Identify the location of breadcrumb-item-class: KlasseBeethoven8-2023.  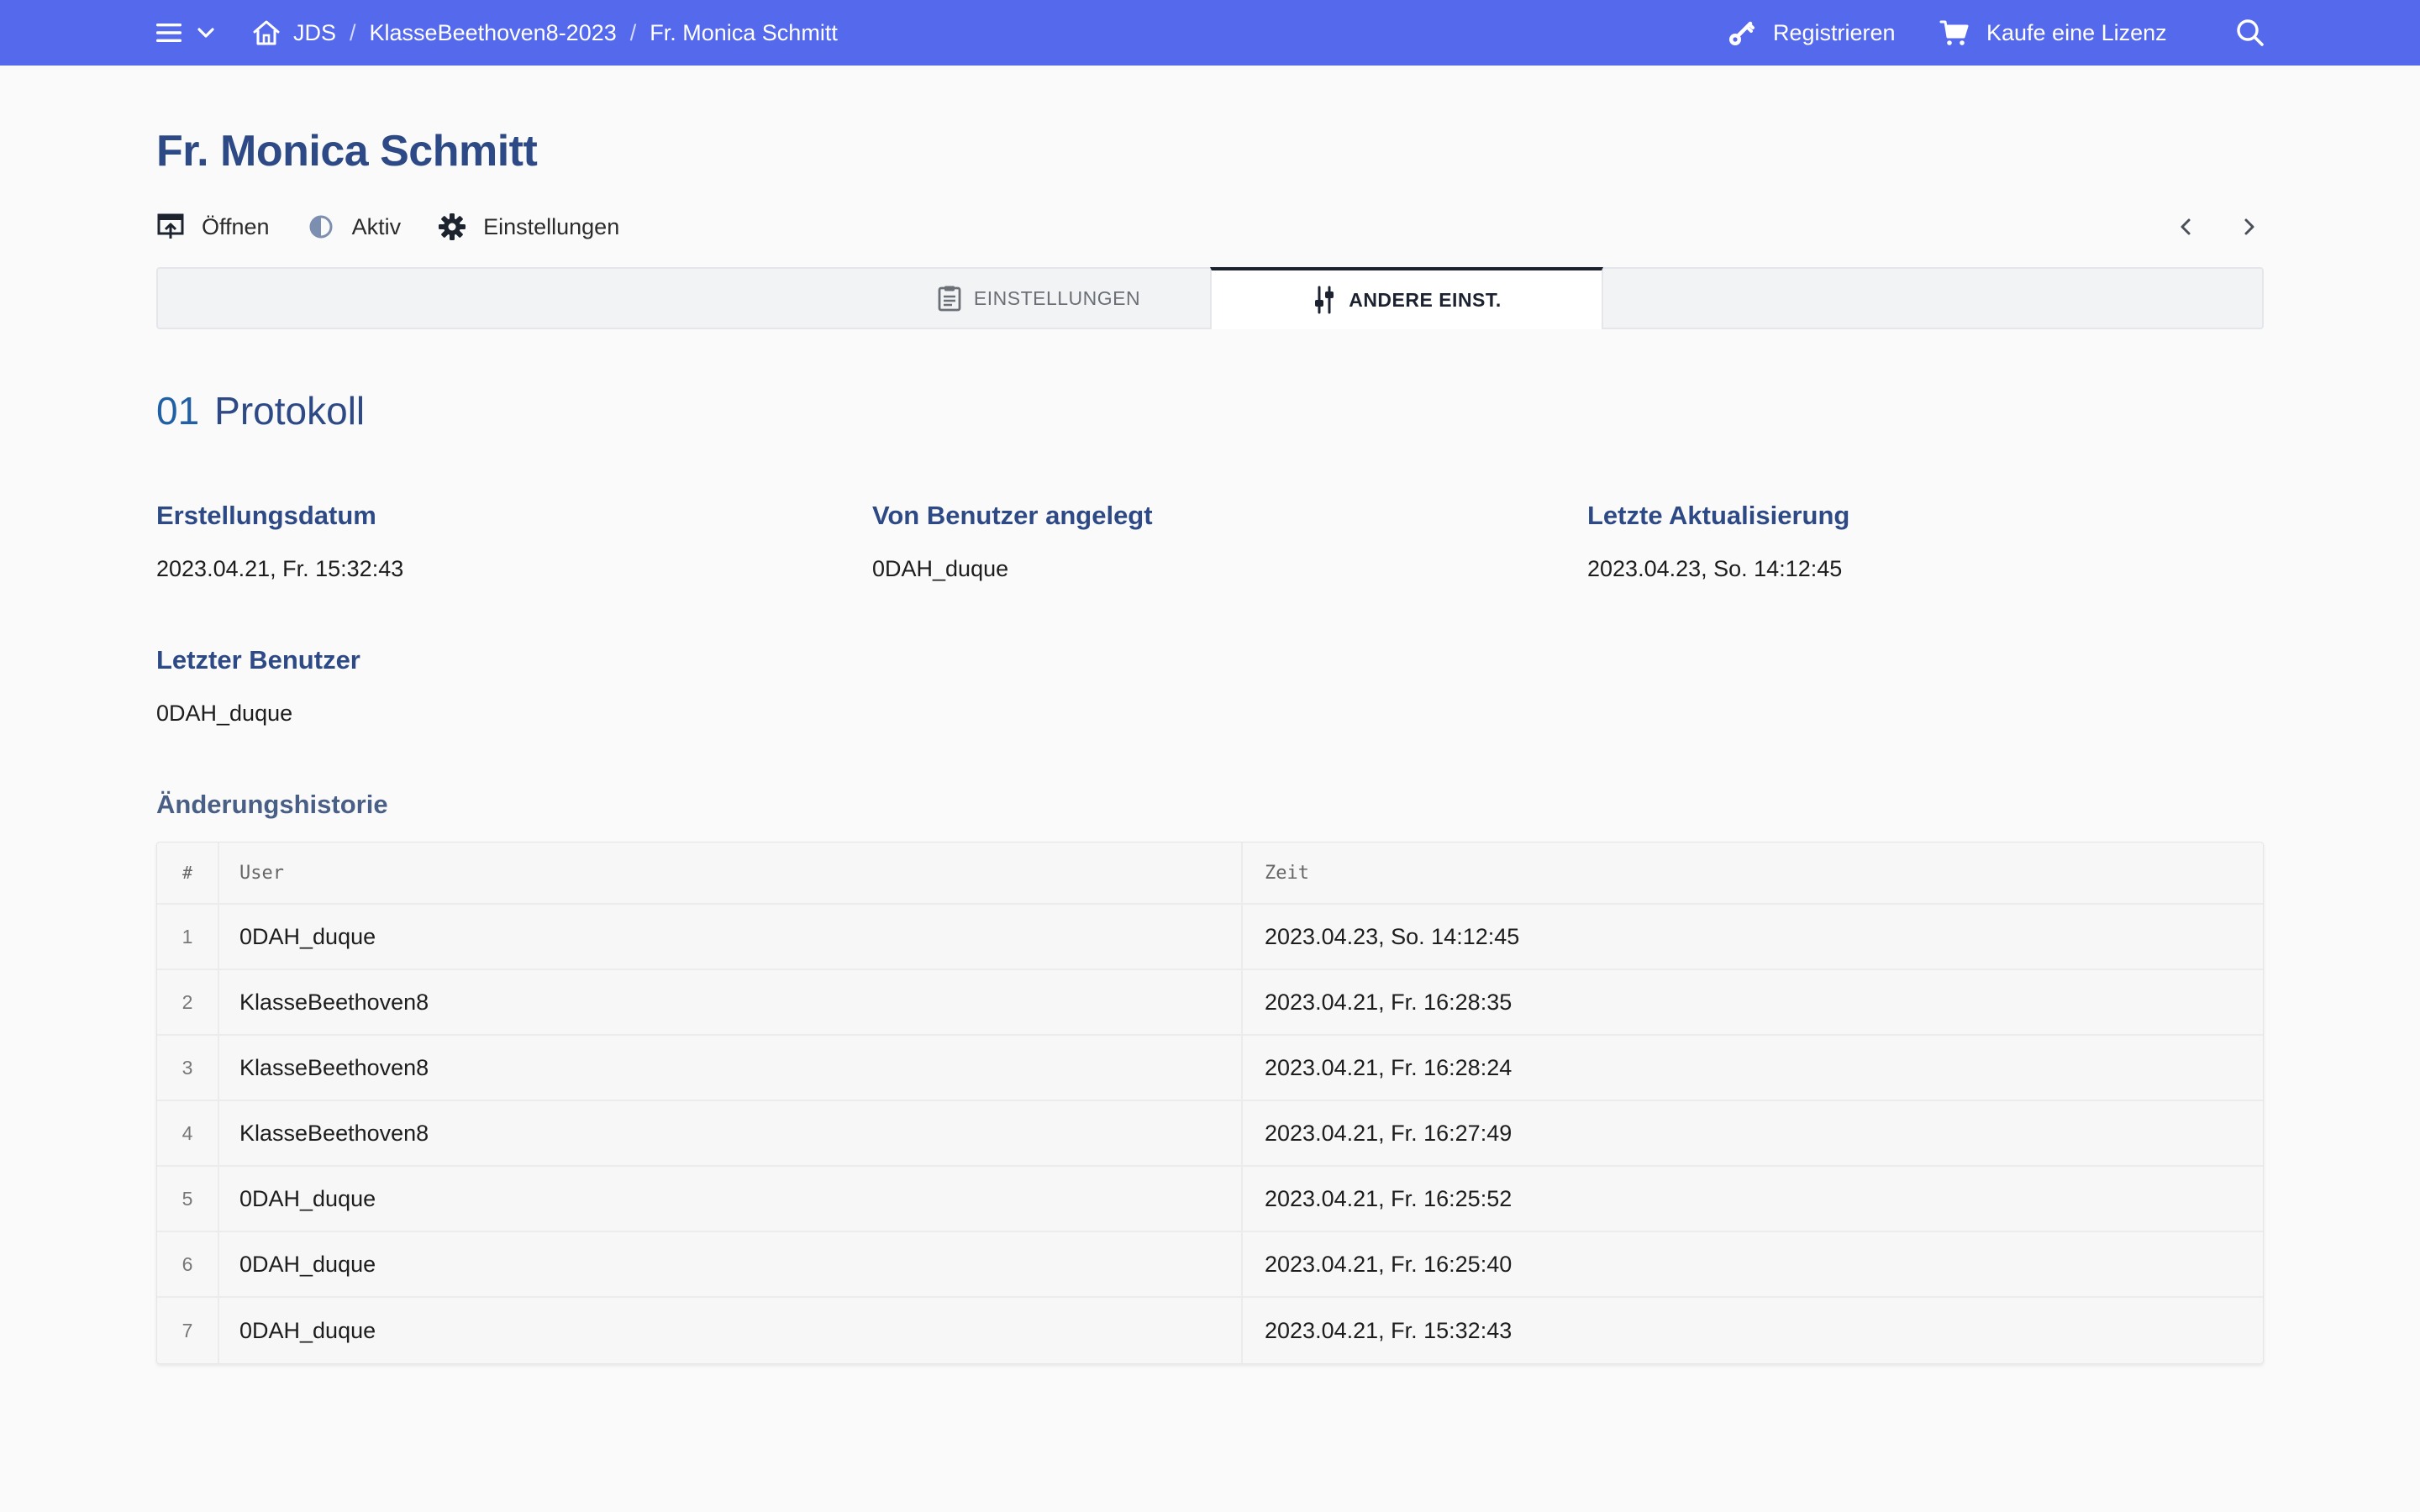
(494, 33).